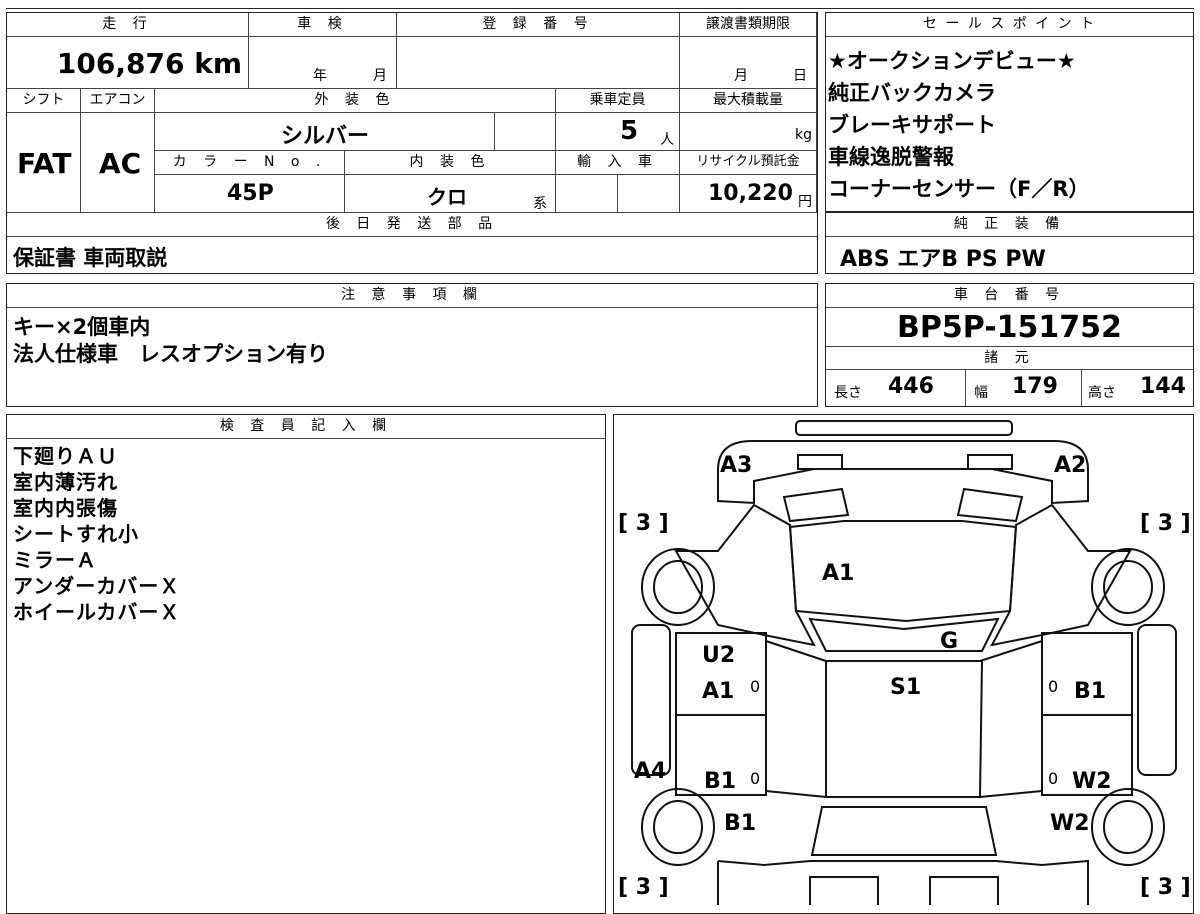  I want to click on color-no-value-cell: 45P, so click(250, 194).